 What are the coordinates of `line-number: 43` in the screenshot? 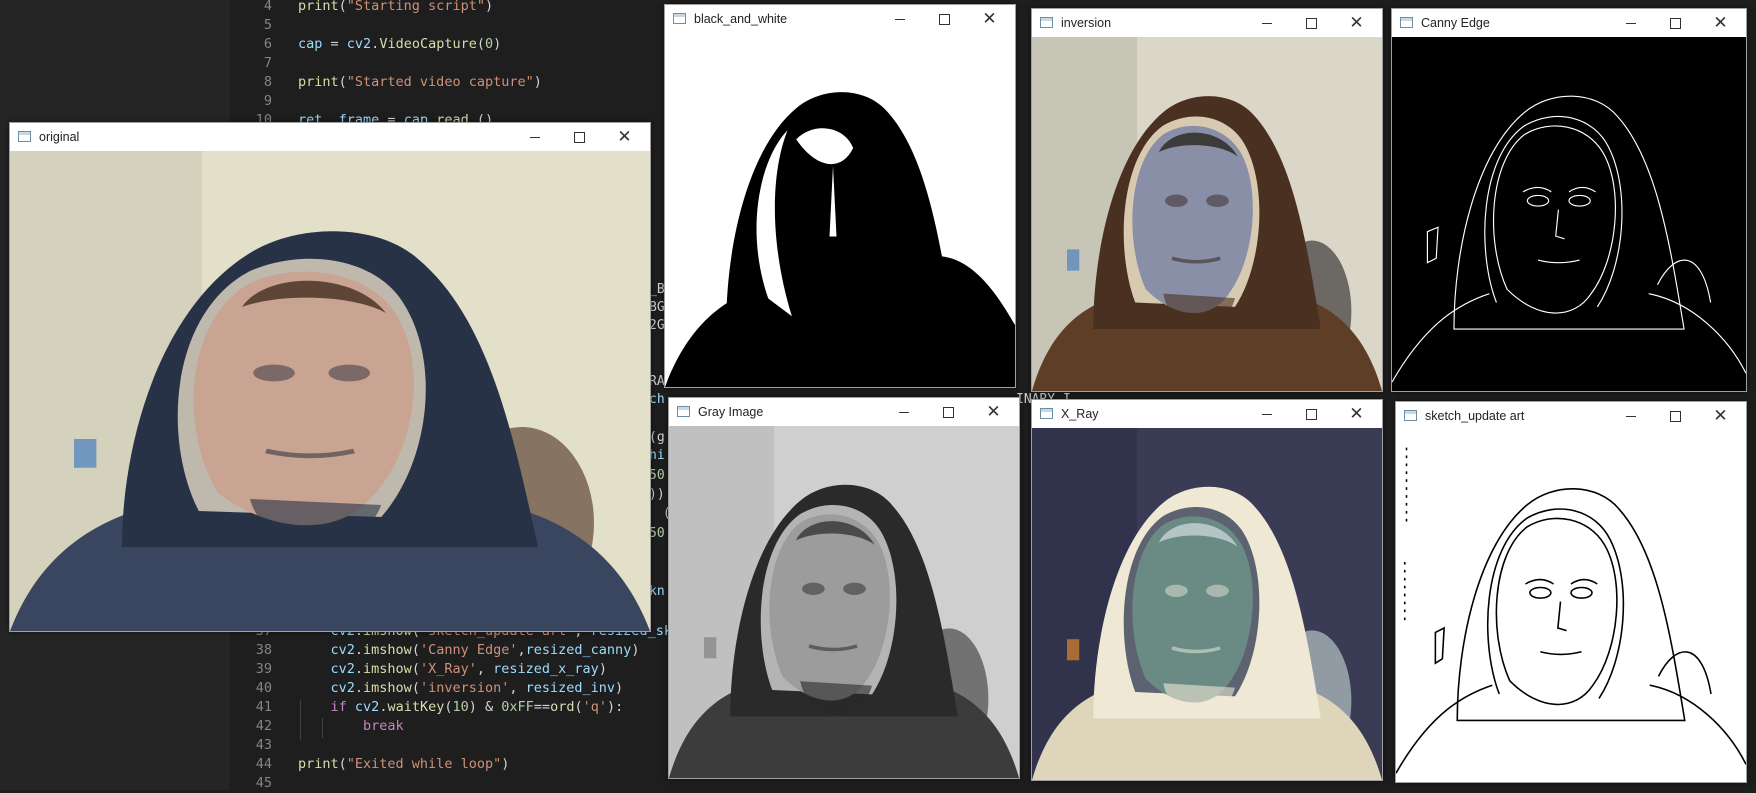 It's located at (263, 745).